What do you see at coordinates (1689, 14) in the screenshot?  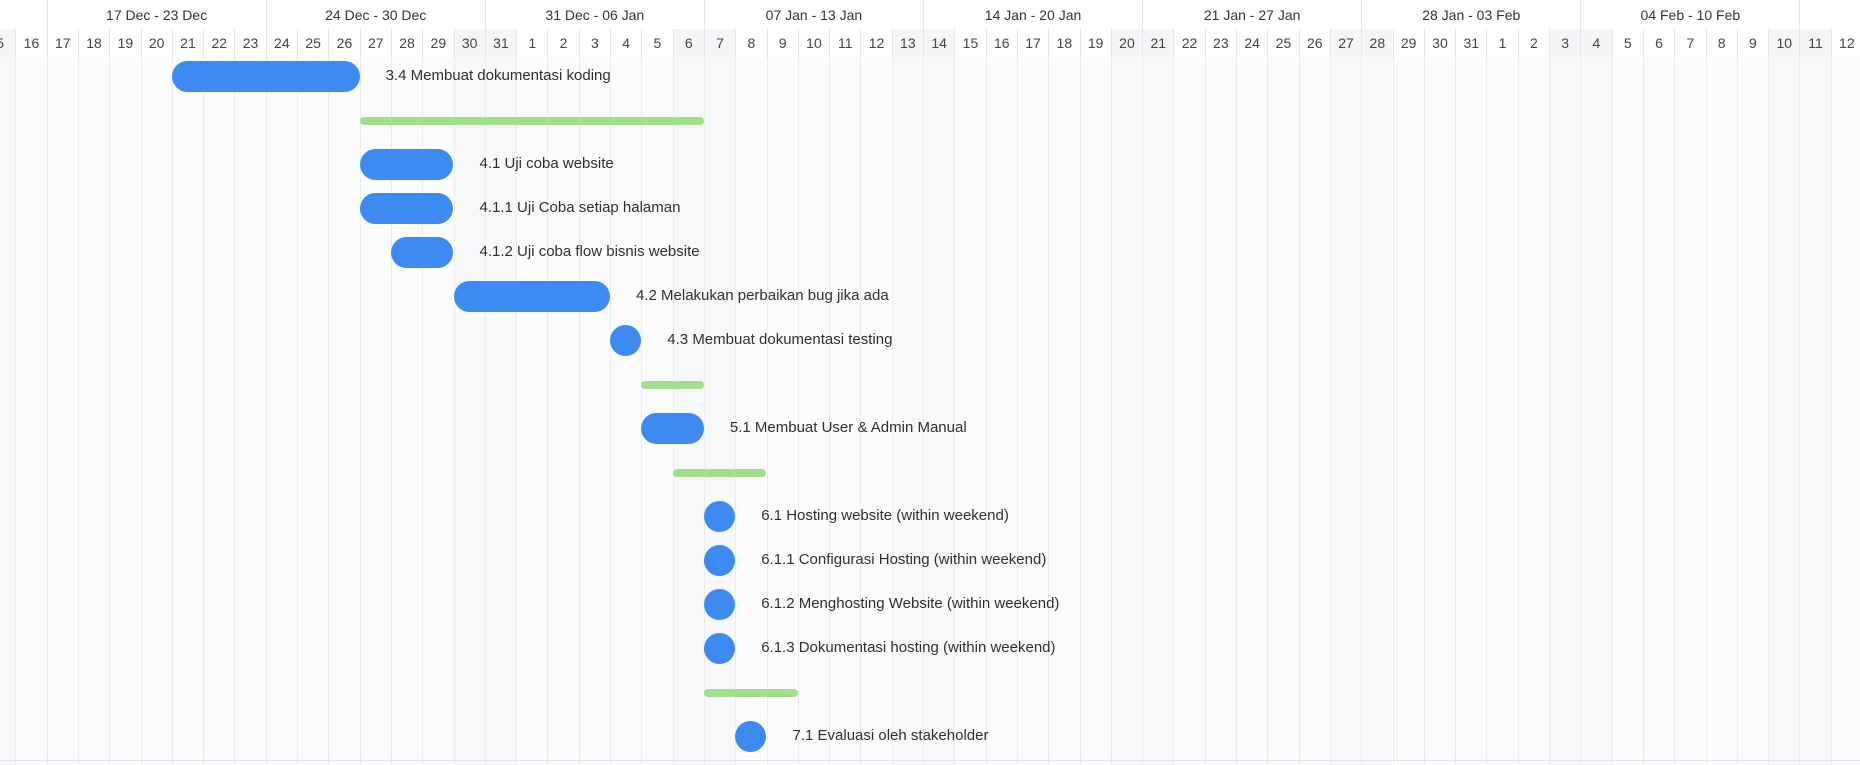 I see `week-header-cell: 04 Feb - 10 Feb` at bounding box center [1689, 14].